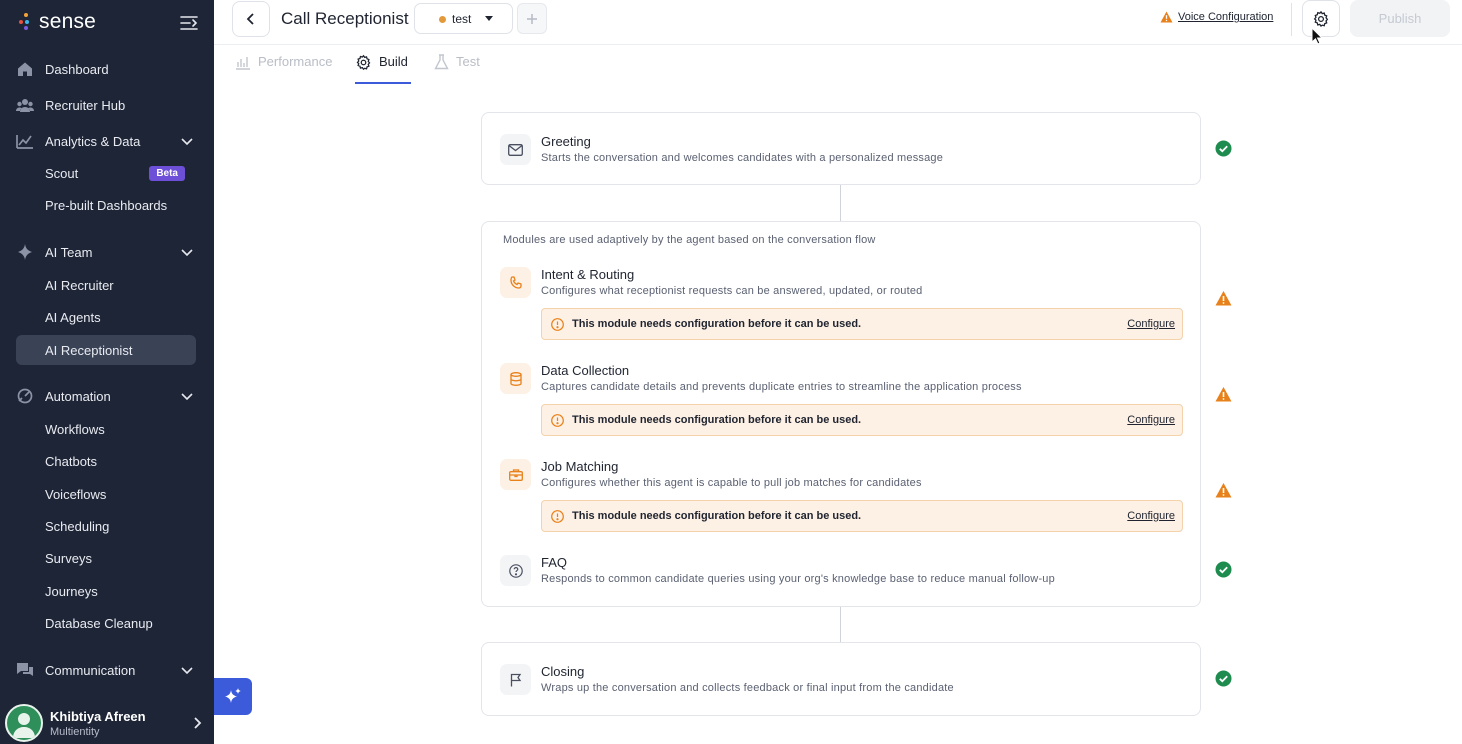  What do you see at coordinates (106, 317) in the screenshot?
I see `sidebar-item-ai-agents: AI Agents` at bounding box center [106, 317].